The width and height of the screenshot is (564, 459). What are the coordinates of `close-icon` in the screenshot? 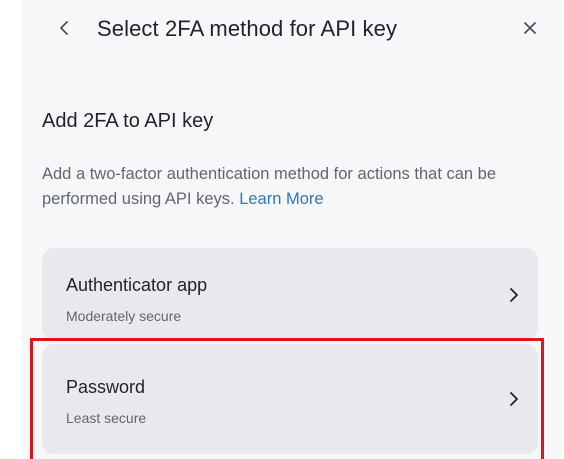 It's located at (530, 28).